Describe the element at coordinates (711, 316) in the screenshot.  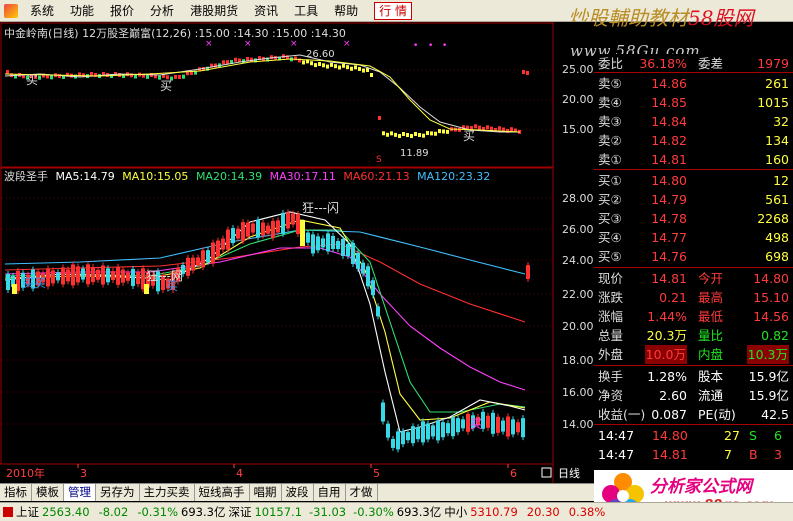
I see `quote-row-2-label2: 最低` at that location.